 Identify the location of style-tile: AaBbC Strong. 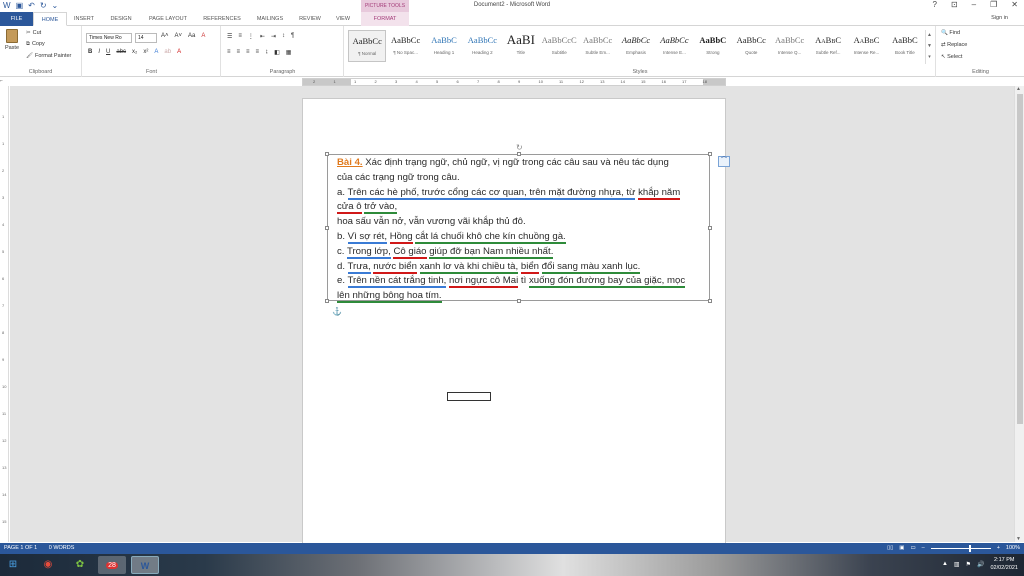
(713, 46).